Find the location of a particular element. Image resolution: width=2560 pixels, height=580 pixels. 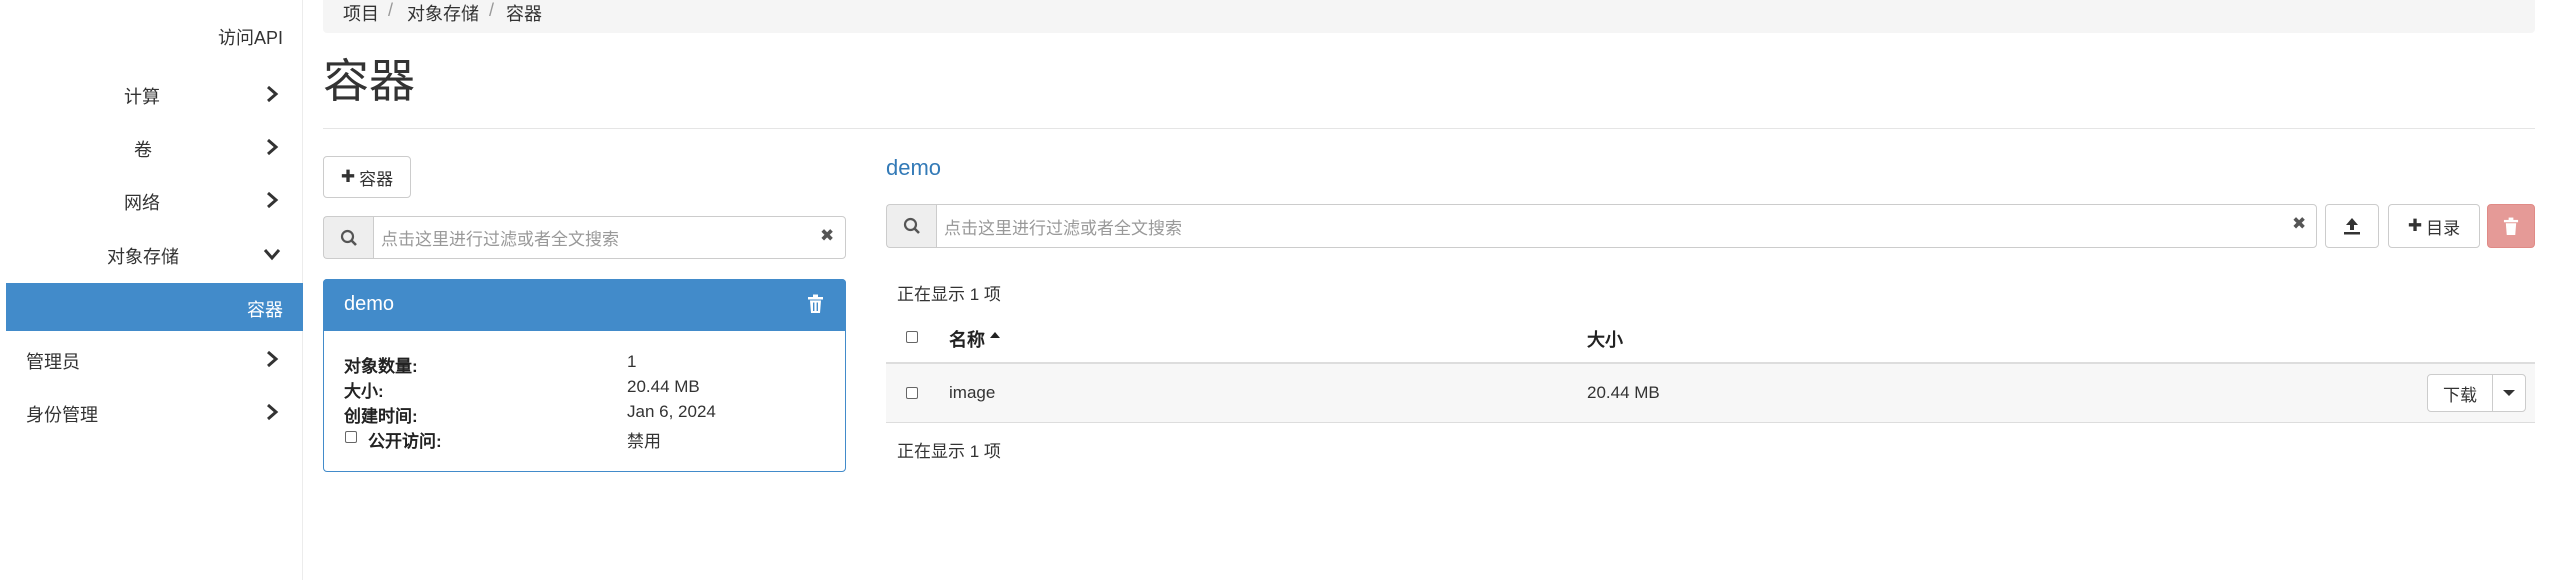

object-count-value: 1 is located at coordinates (632, 361).